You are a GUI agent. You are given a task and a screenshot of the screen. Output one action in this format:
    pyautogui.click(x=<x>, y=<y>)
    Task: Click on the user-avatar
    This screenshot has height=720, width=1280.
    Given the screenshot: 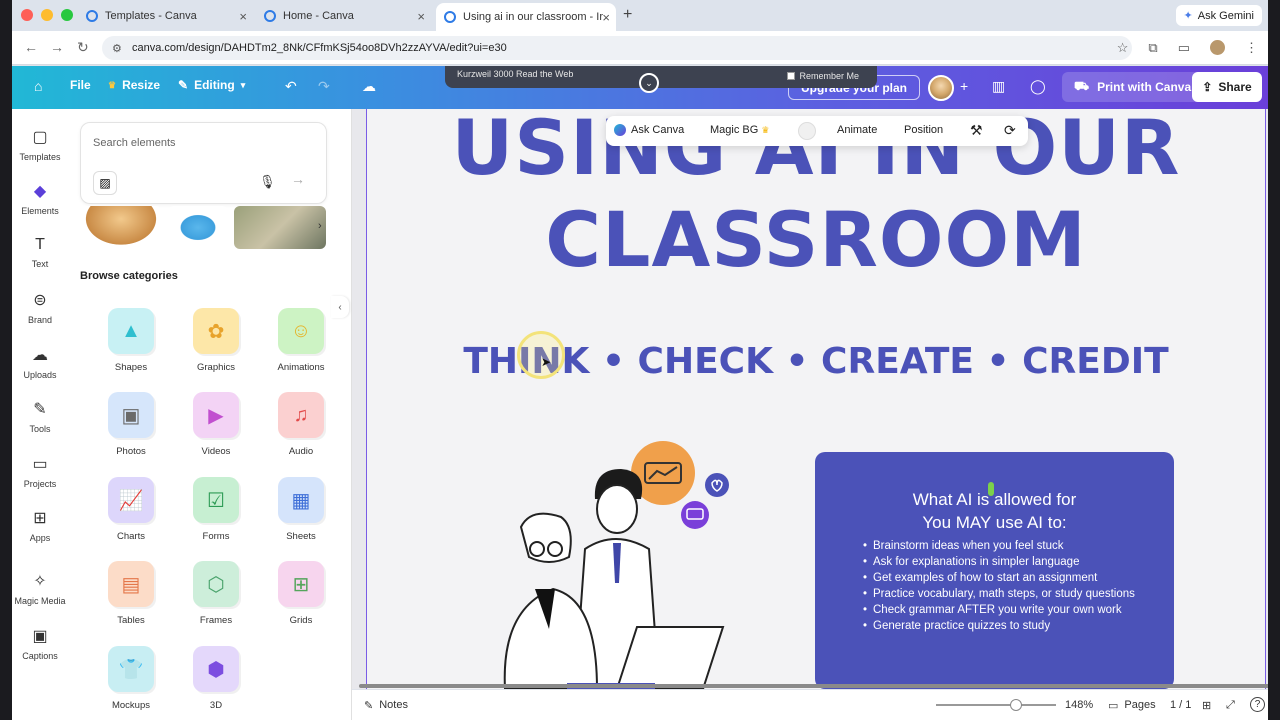 What is the action you would take?
    pyautogui.click(x=941, y=88)
    